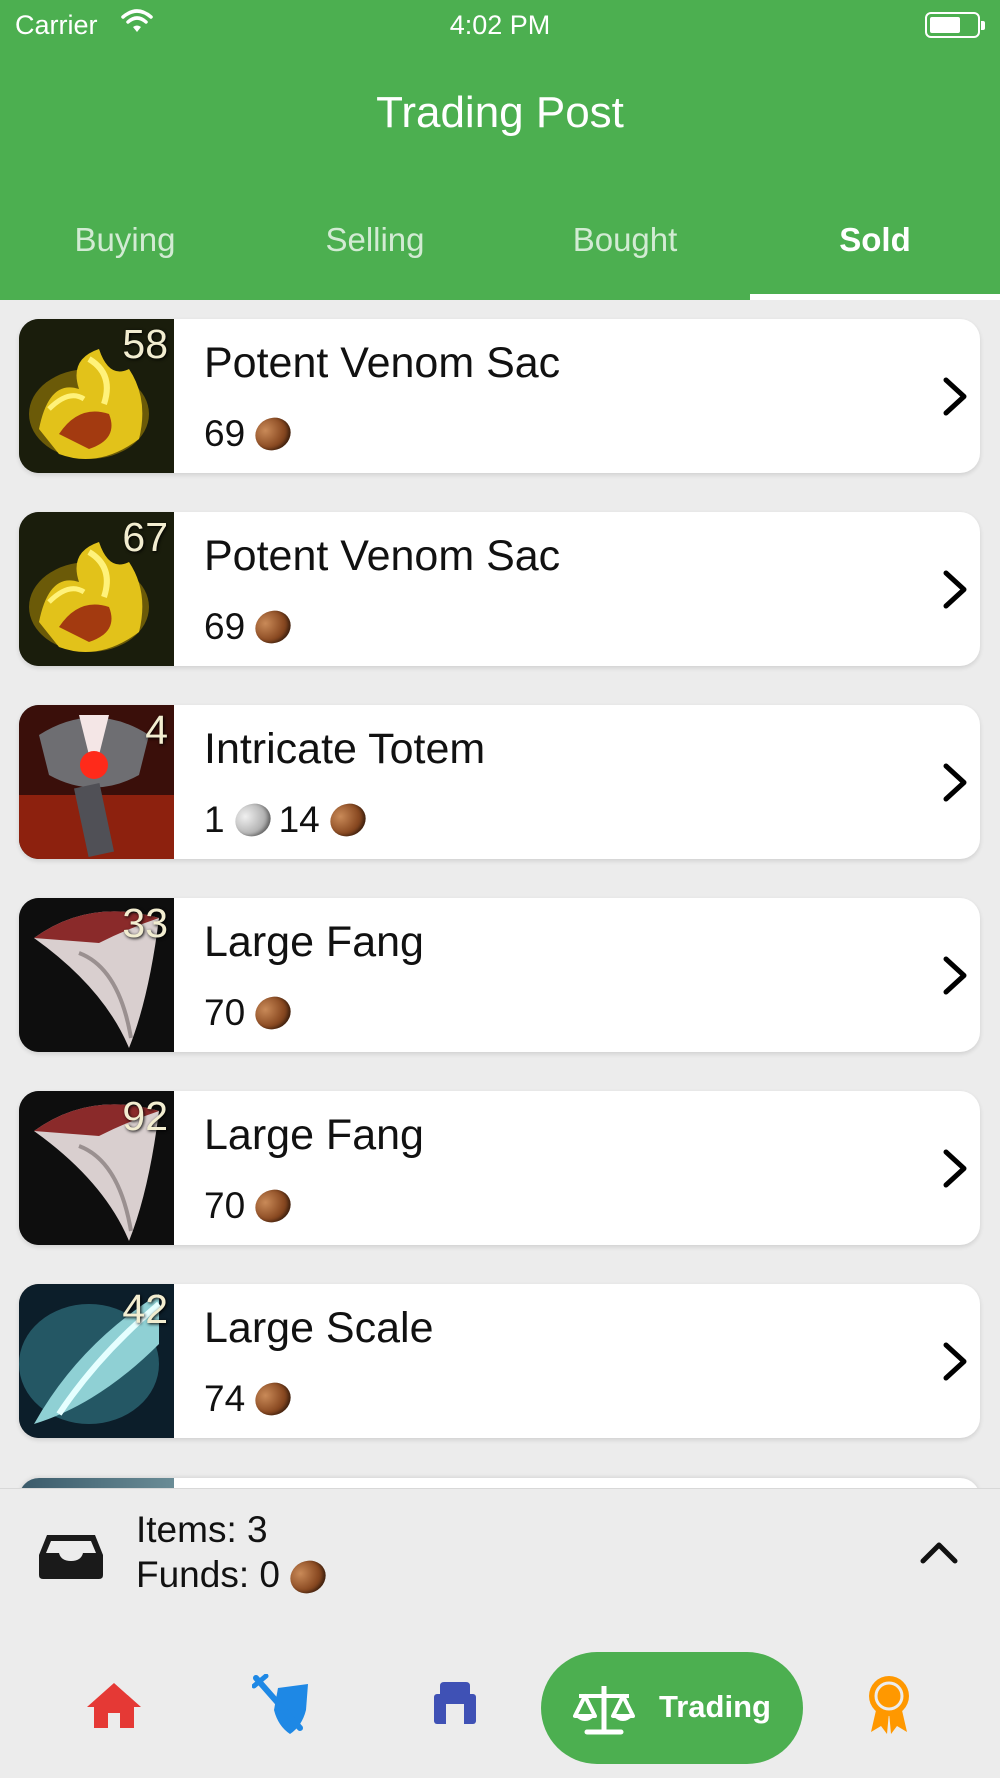 The height and width of the screenshot is (1778, 1000). I want to click on status-bar: Carrier 4:02 PM, so click(500, 25).